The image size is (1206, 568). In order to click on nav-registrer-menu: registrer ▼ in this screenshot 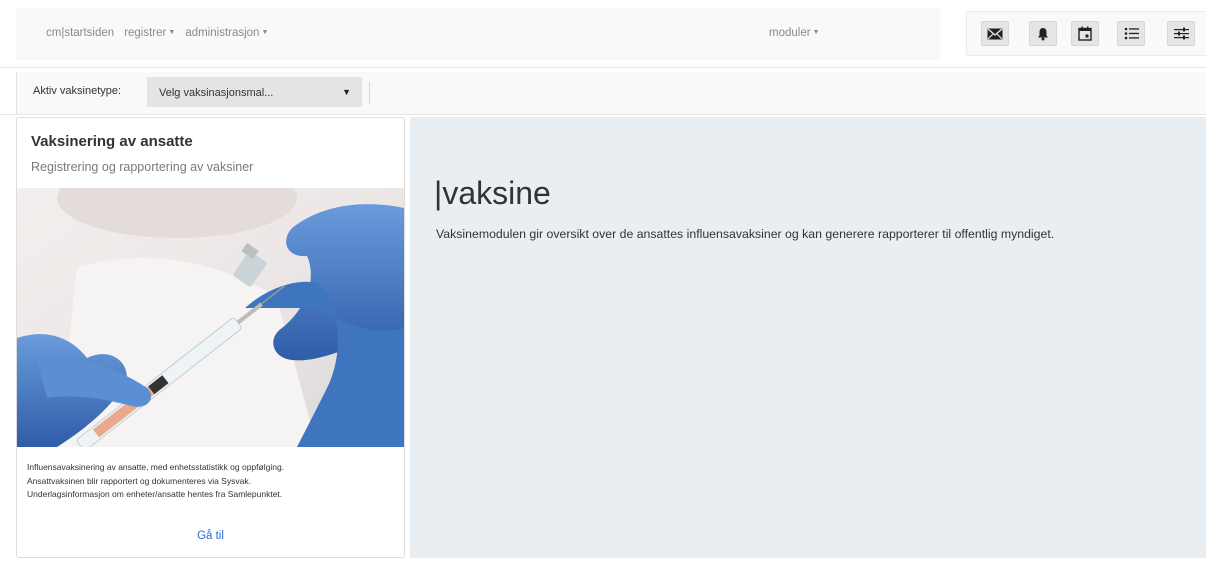, I will do `click(149, 33)`.